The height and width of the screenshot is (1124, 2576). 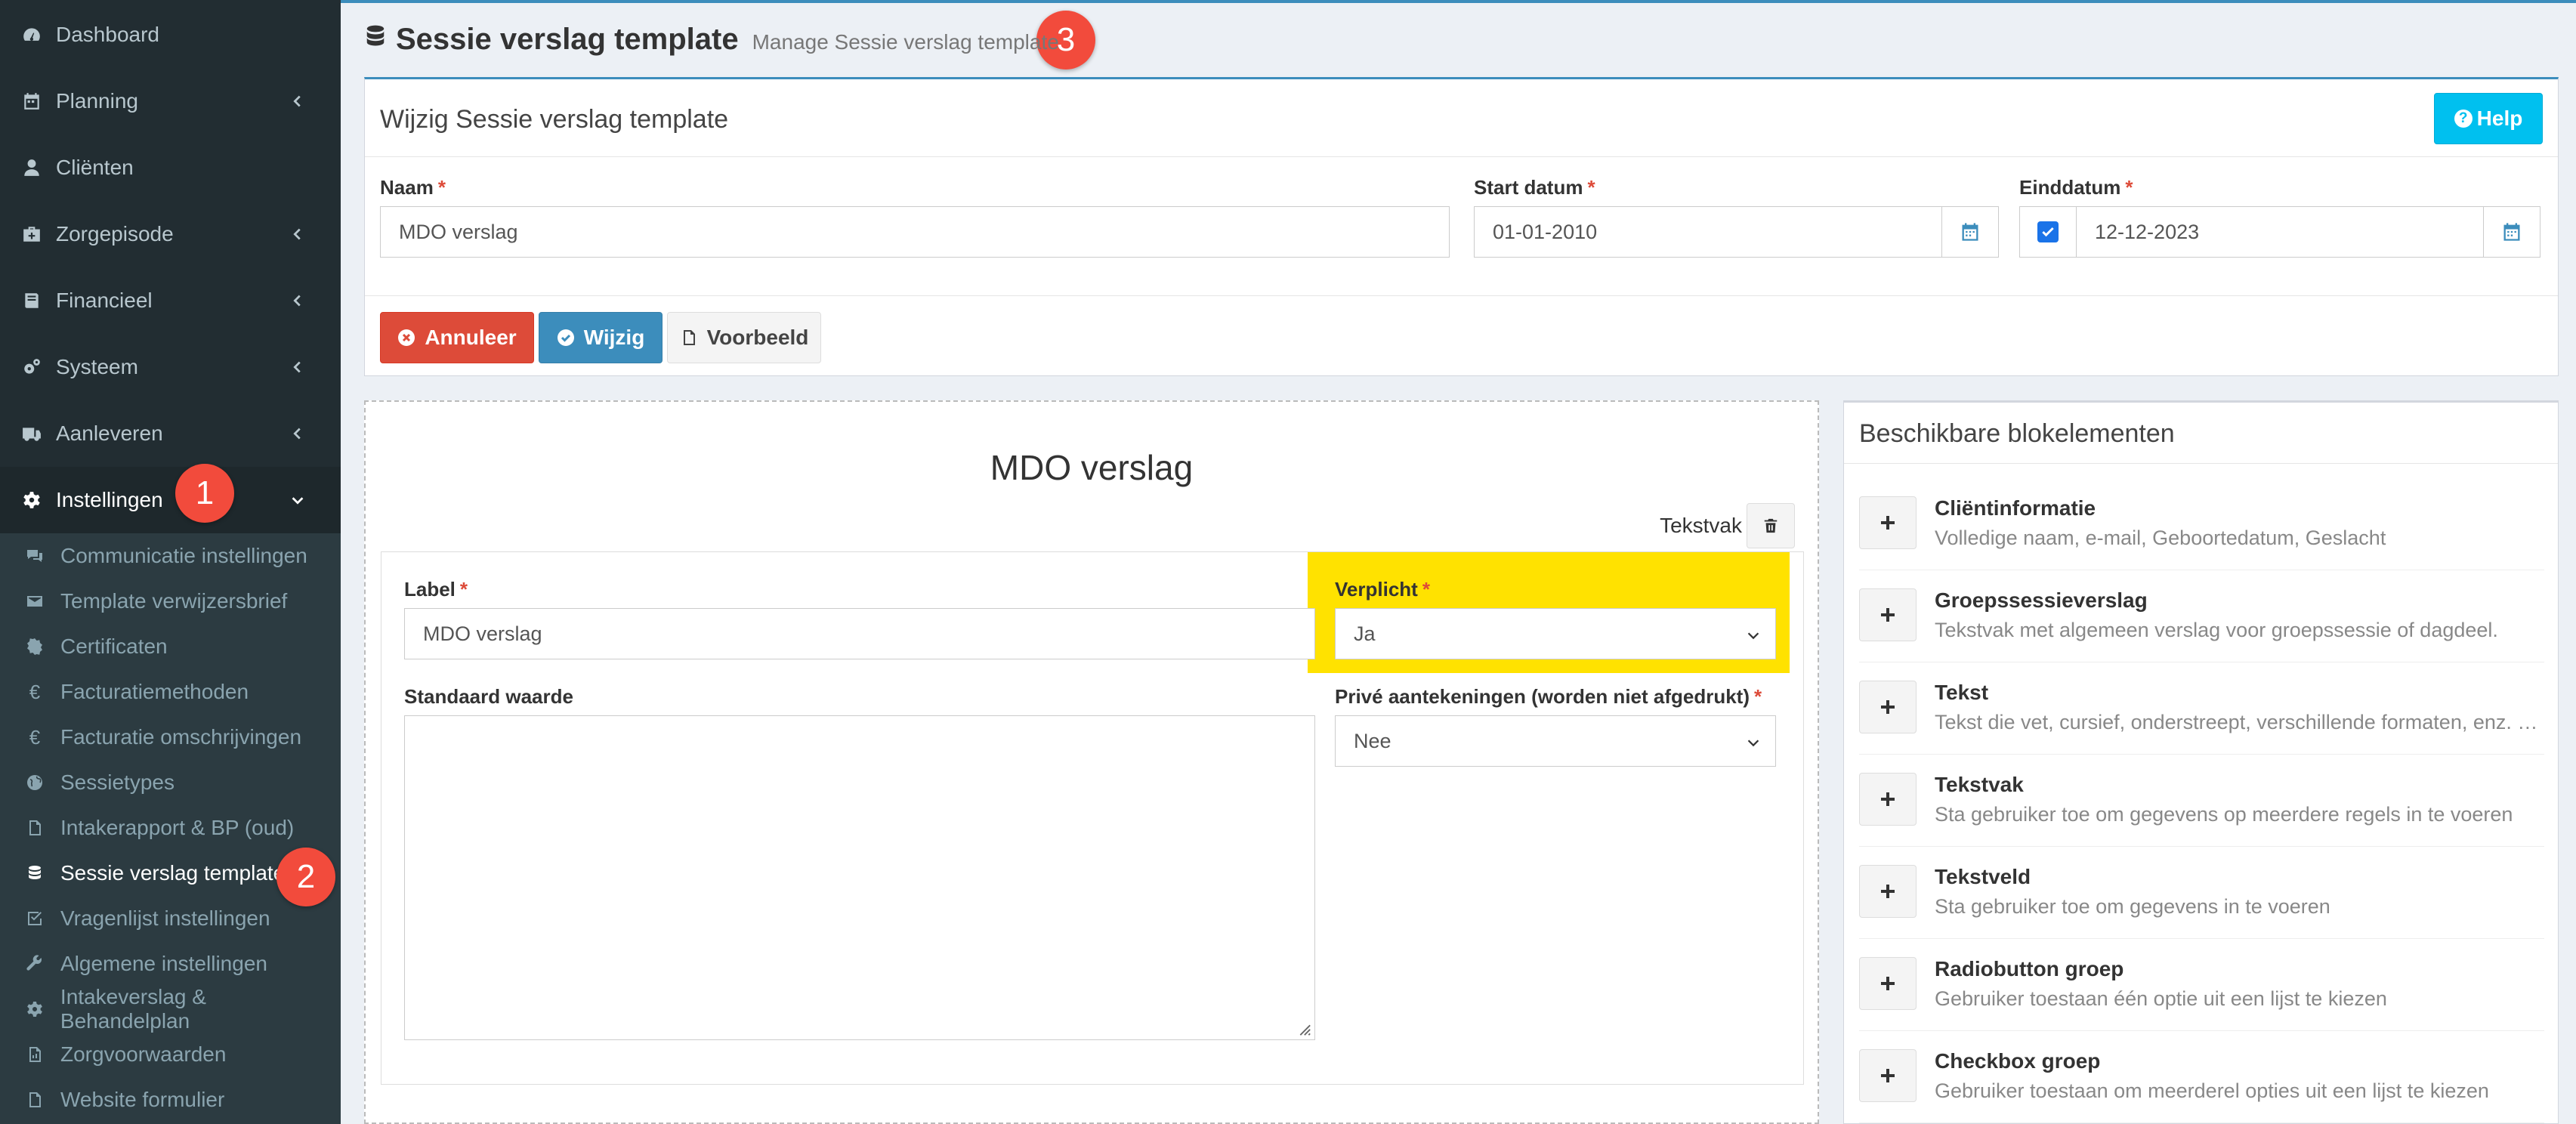 I want to click on submenu-item-intakerapport-oud: Intakerapport & BP (oud), so click(x=170, y=828).